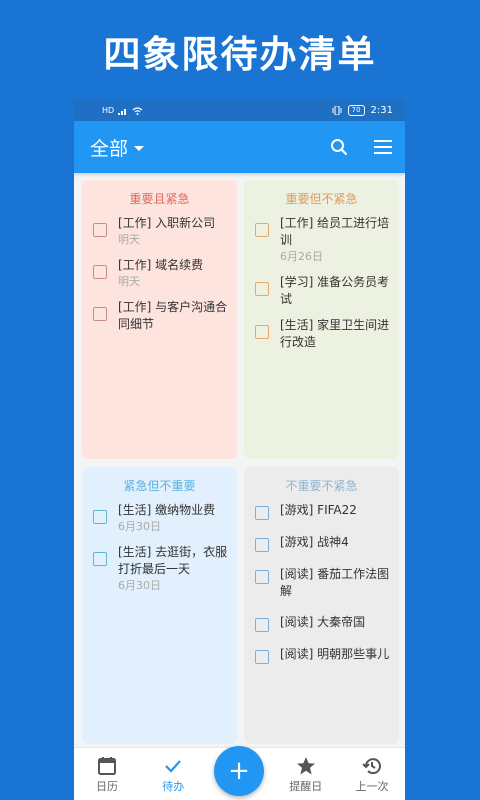  What do you see at coordinates (361, 147) in the screenshot?
I see `app-bar-actions` at bounding box center [361, 147].